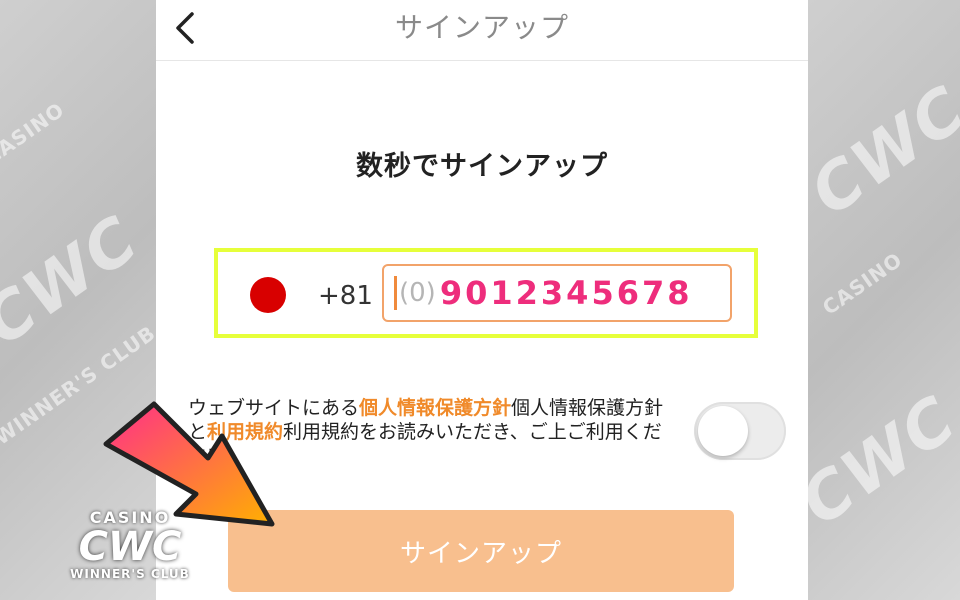 The width and height of the screenshot is (960, 600). What do you see at coordinates (345, 296) in the screenshot?
I see `country-code: +81` at bounding box center [345, 296].